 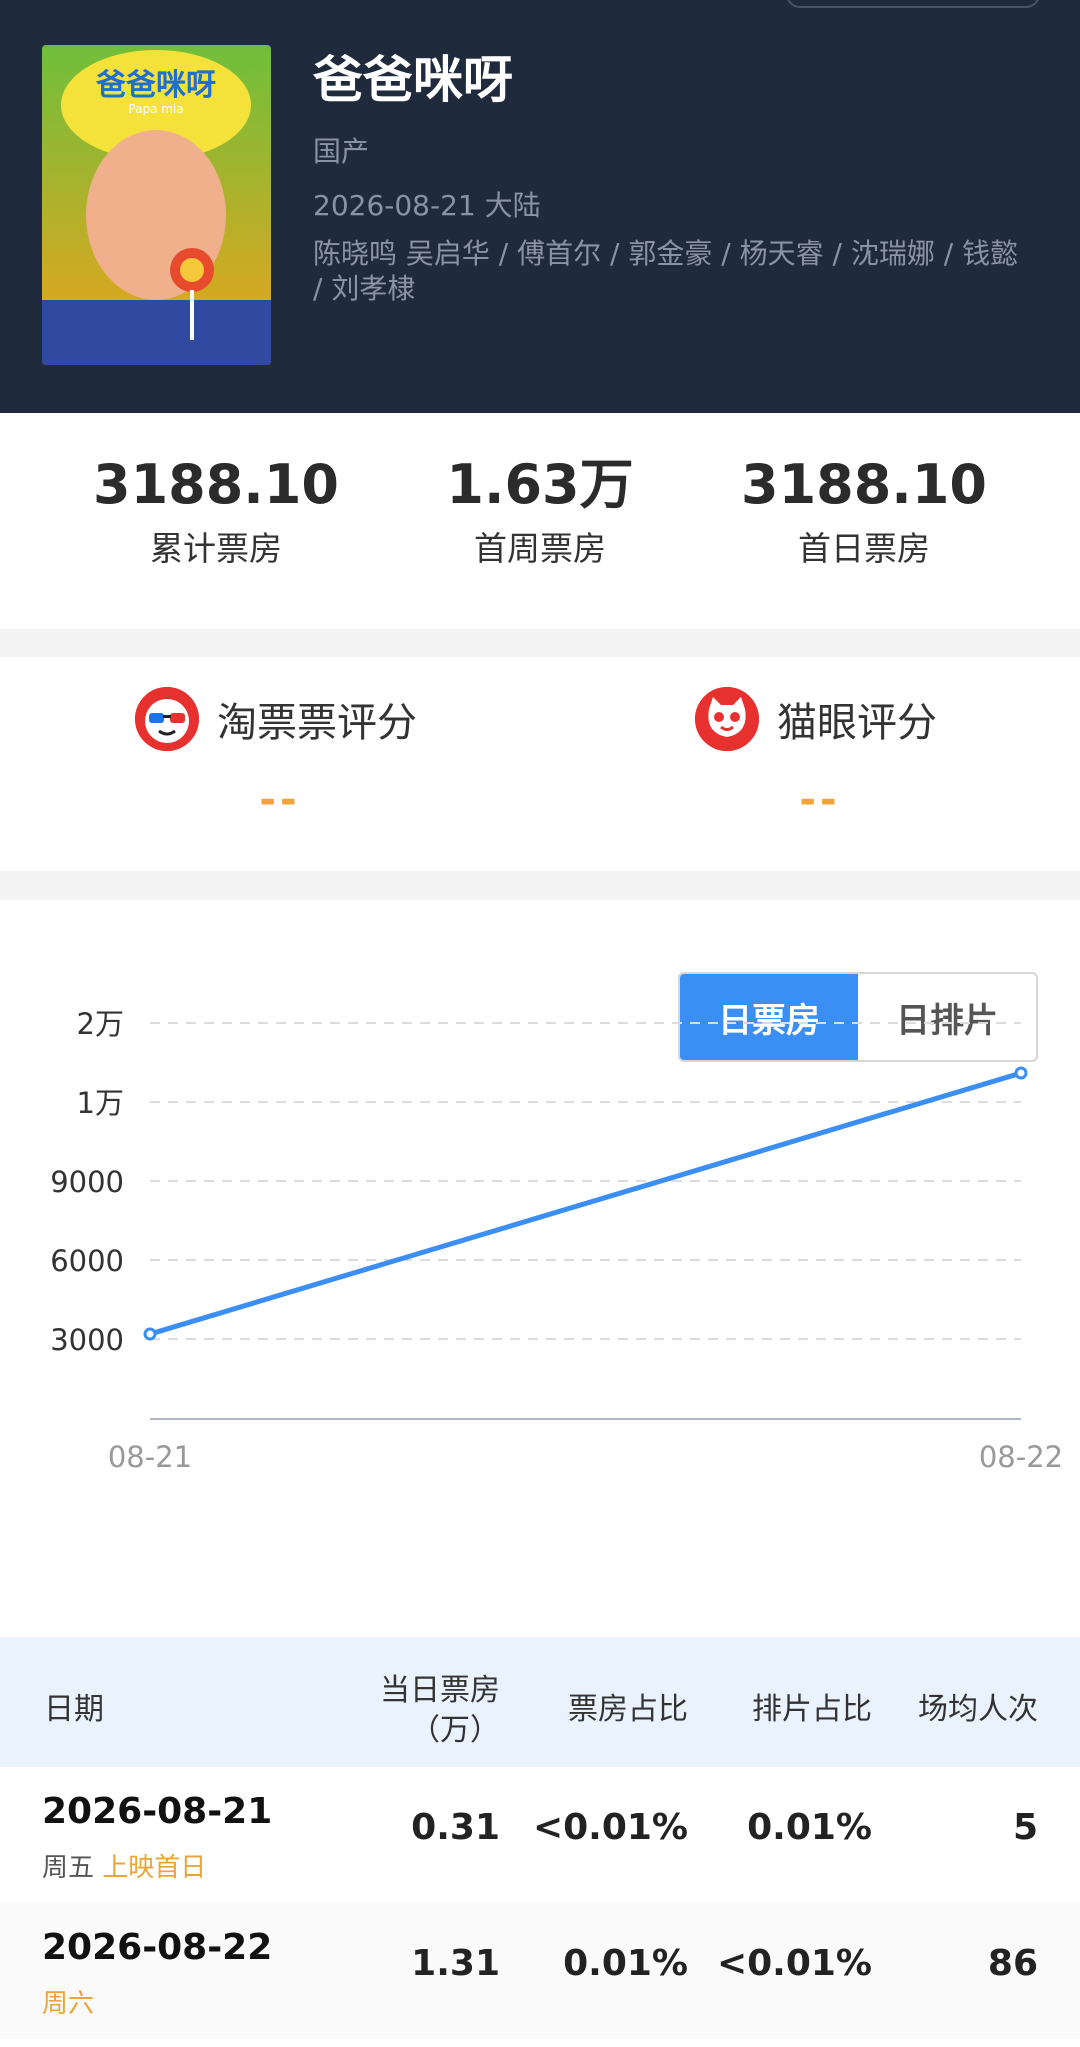 I want to click on row-box-share: 0.01%, so click(x=625, y=1963).